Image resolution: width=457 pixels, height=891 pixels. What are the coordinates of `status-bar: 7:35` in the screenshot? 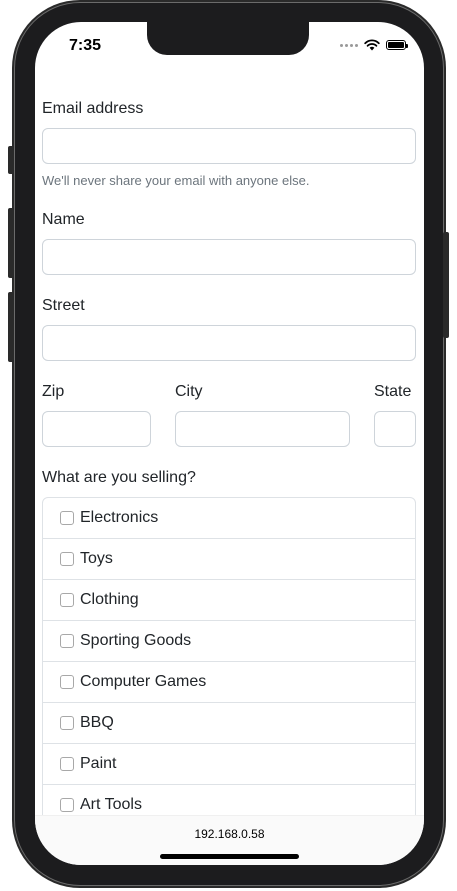 It's located at (229, 47).